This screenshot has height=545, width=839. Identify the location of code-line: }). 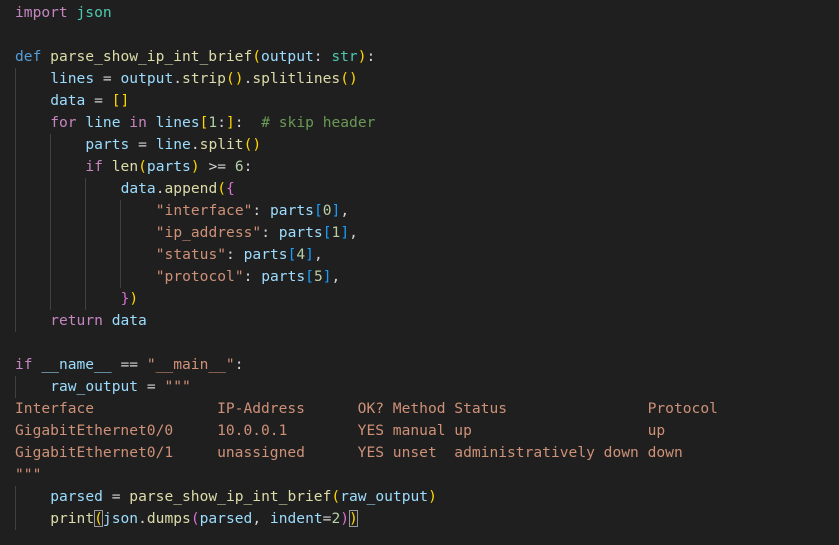
(77, 299).